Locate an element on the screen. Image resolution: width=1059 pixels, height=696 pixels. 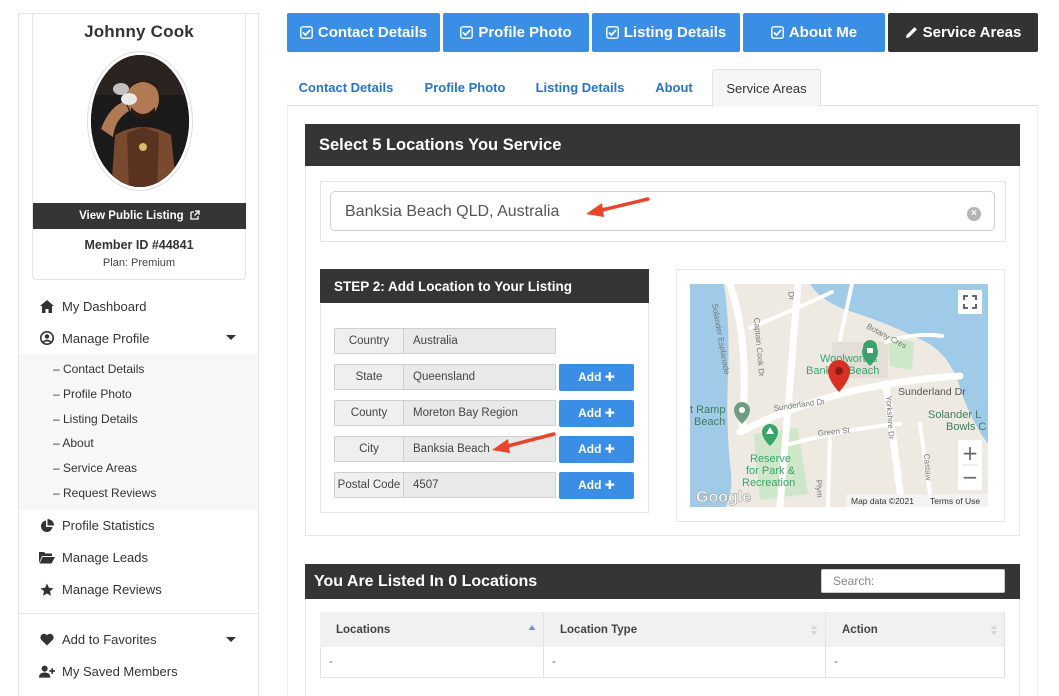
user-circle-icon is located at coordinates (47, 338).